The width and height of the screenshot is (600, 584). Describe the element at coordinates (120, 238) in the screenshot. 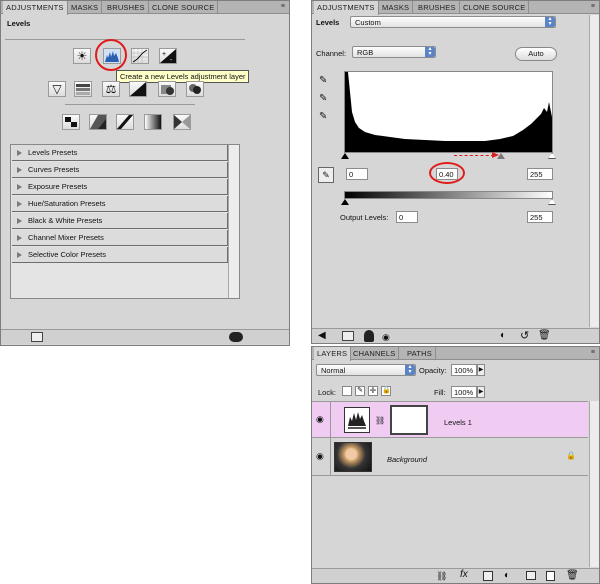

I see `list-item: Channel Mixer Presets` at that location.